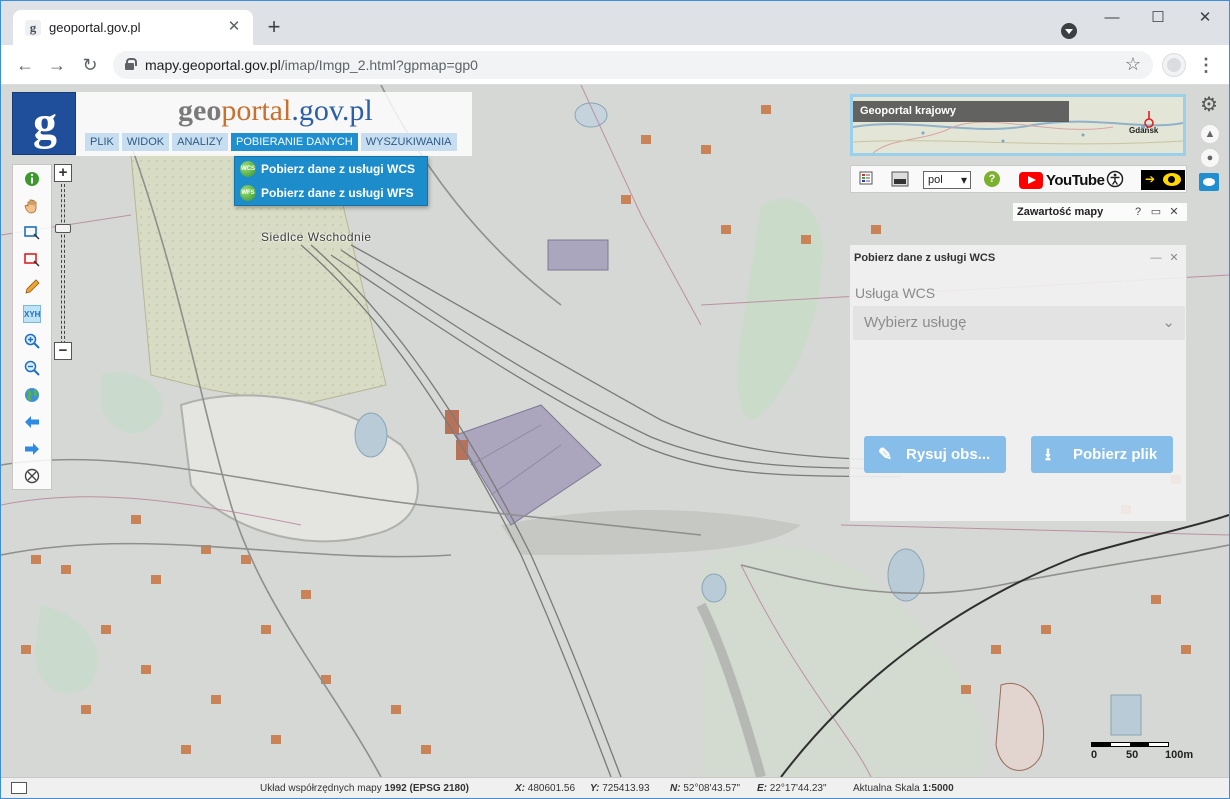 The image size is (1230, 799). I want to click on geoportal-logo: g, so click(44, 123).